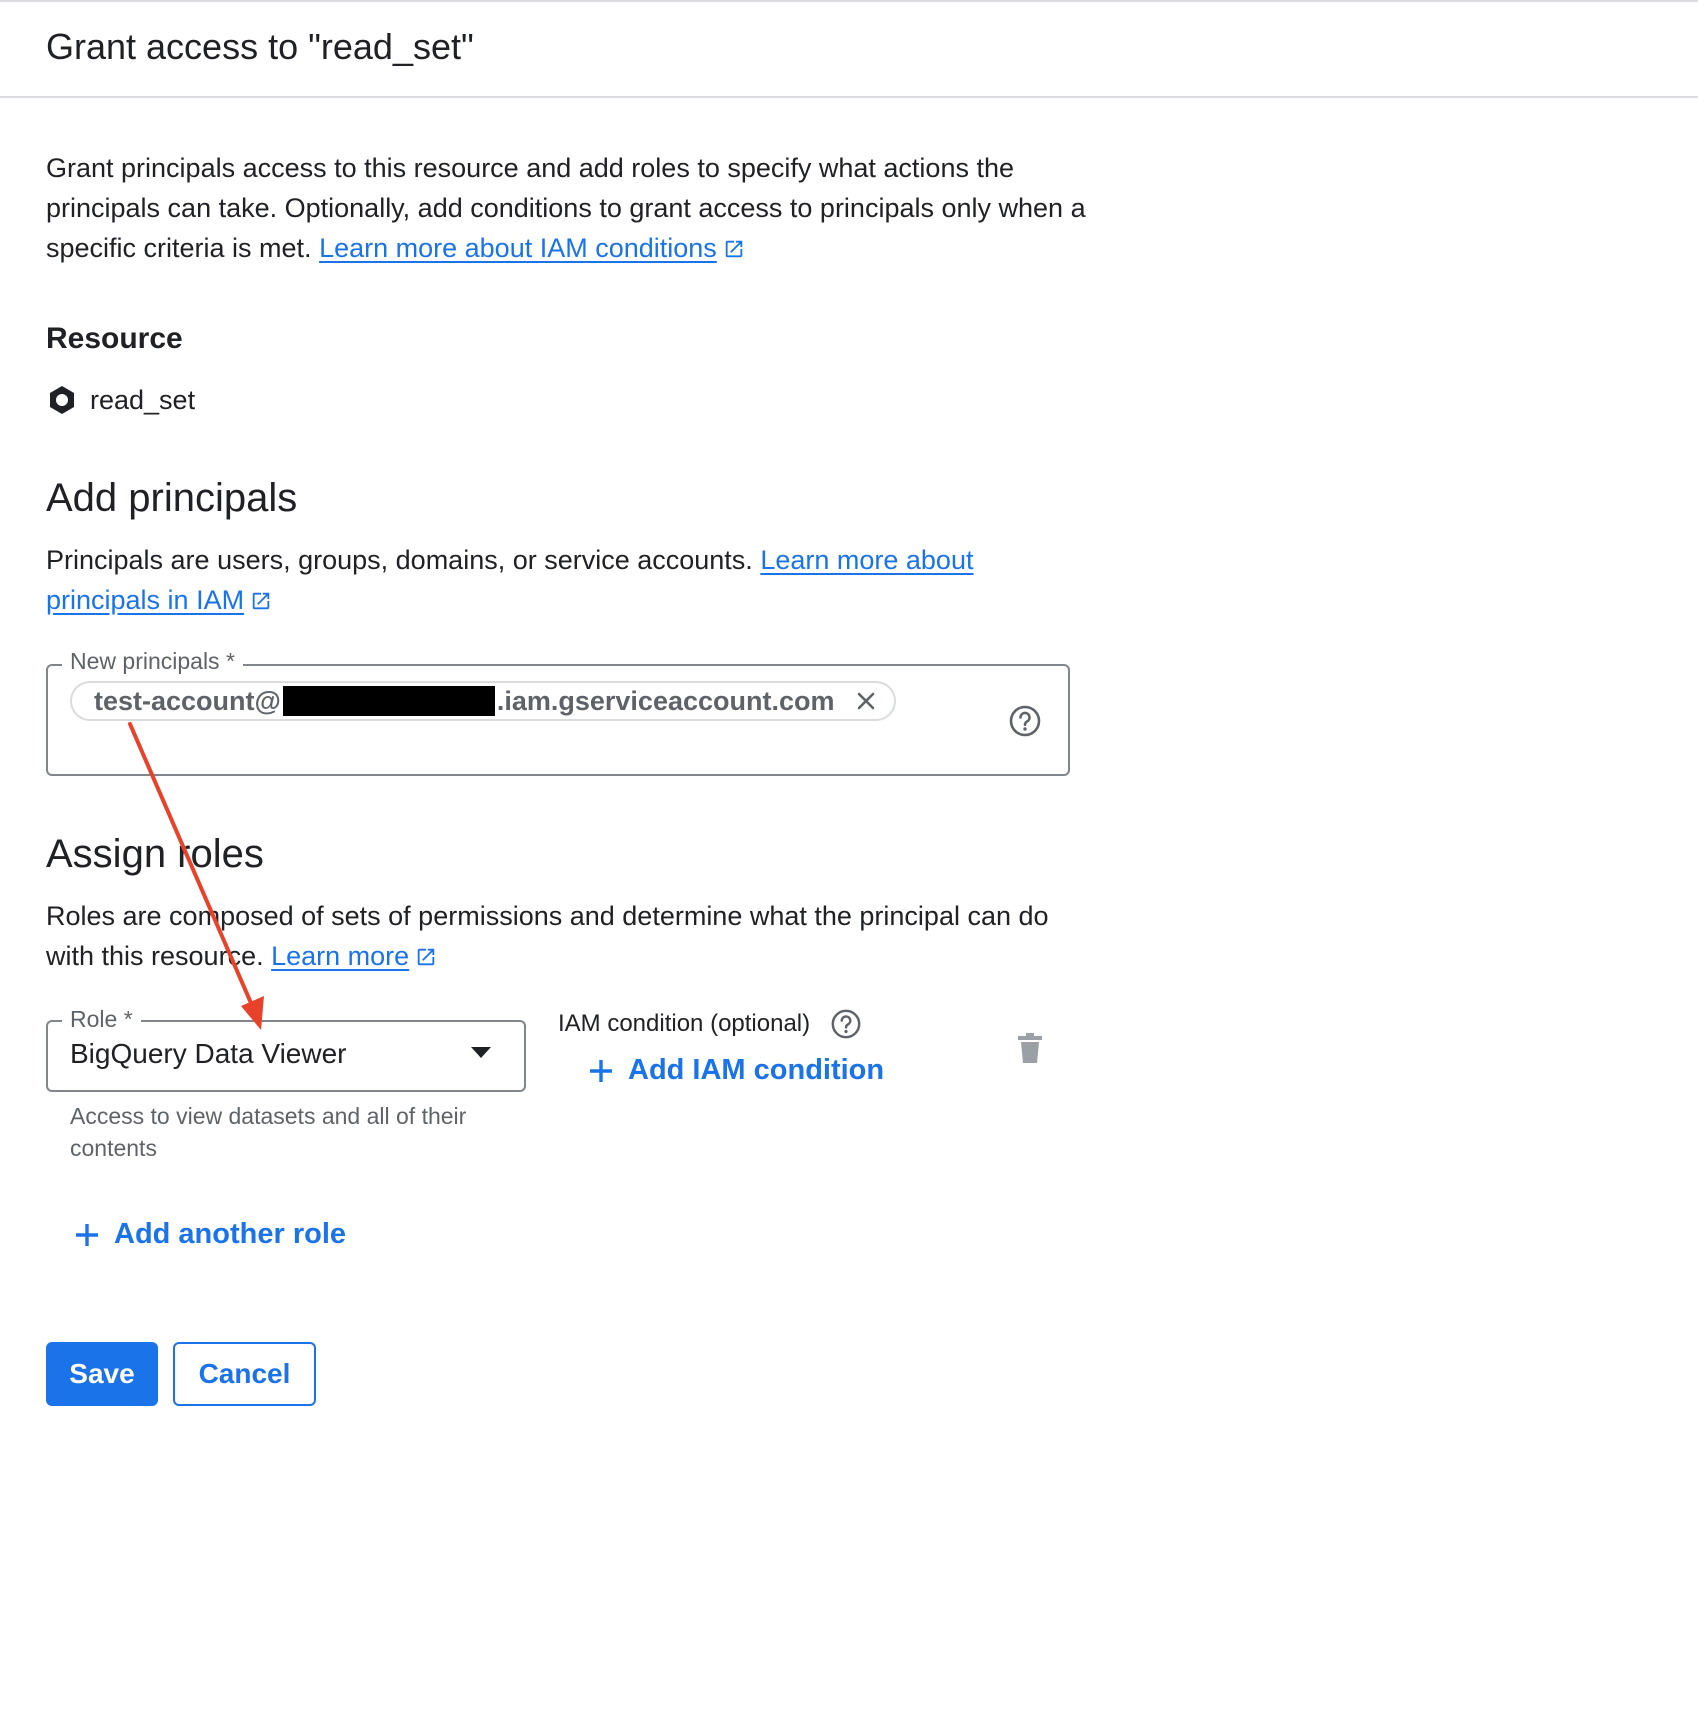 The image size is (1698, 1724). What do you see at coordinates (481, 1053) in the screenshot?
I see `dropdown-arrow-icon` at bounding box center [481, 1053].